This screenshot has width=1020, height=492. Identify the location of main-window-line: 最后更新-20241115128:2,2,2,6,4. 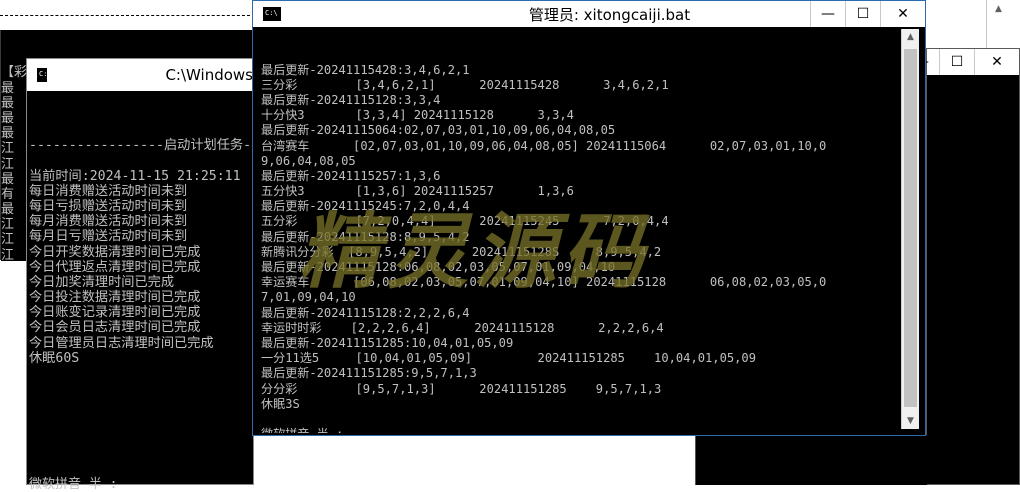
(365, 312).